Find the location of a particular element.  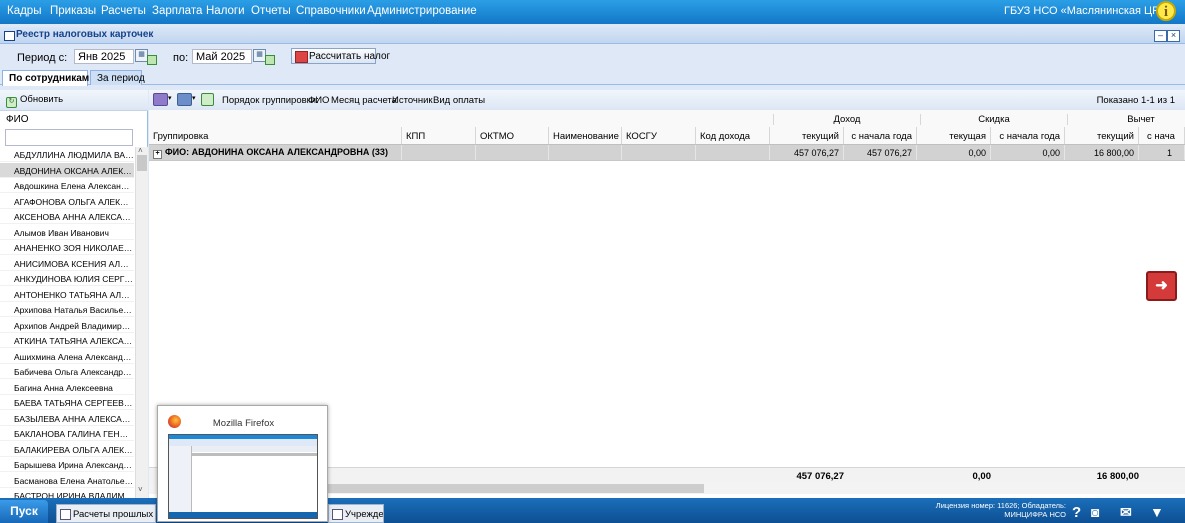

thumb-toolbar is located at coordinates (243, 442).